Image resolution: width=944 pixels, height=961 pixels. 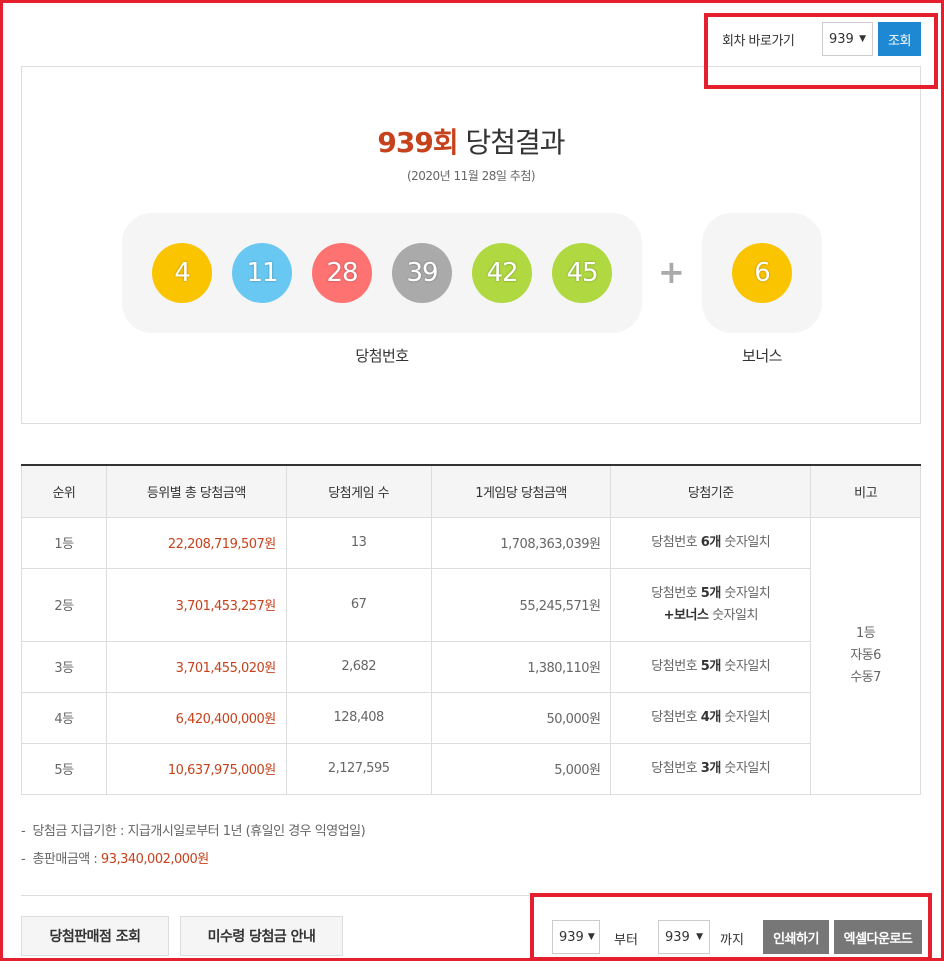 What do you see at coordinates (64, 768) in the screenshot?
I see `rank-cell: 5등` at bounding box center [64, 768].